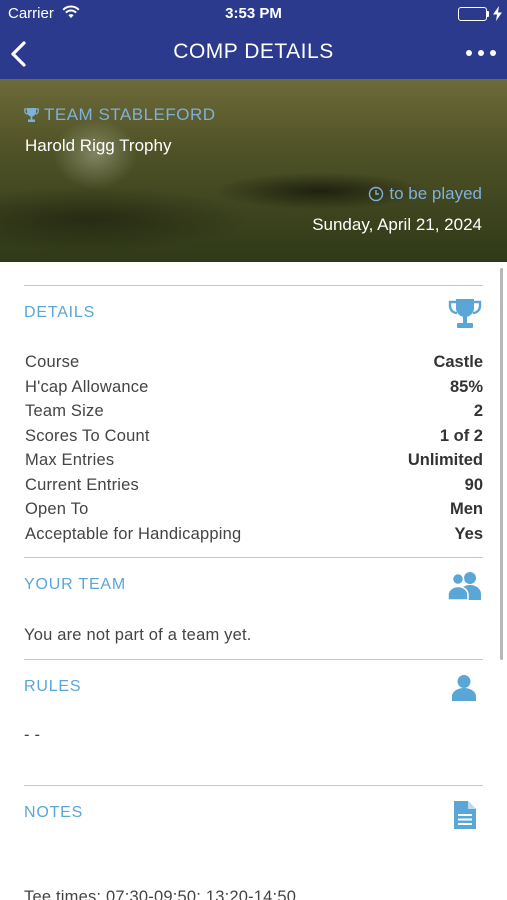 This screenshot has height=900, width=507. What do you see at coordinates (253, 388) in the screenshot?
I see `detail-row-handicap-allowance: H'cap Allowance 85%` at bounding box center [253, 388].